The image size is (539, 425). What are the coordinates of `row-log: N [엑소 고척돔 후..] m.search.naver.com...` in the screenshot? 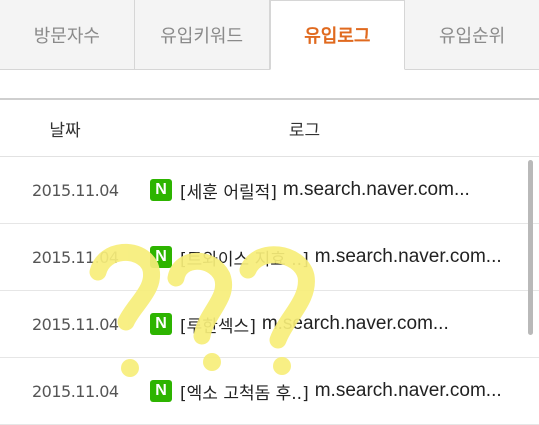 It's located at (339, 391).